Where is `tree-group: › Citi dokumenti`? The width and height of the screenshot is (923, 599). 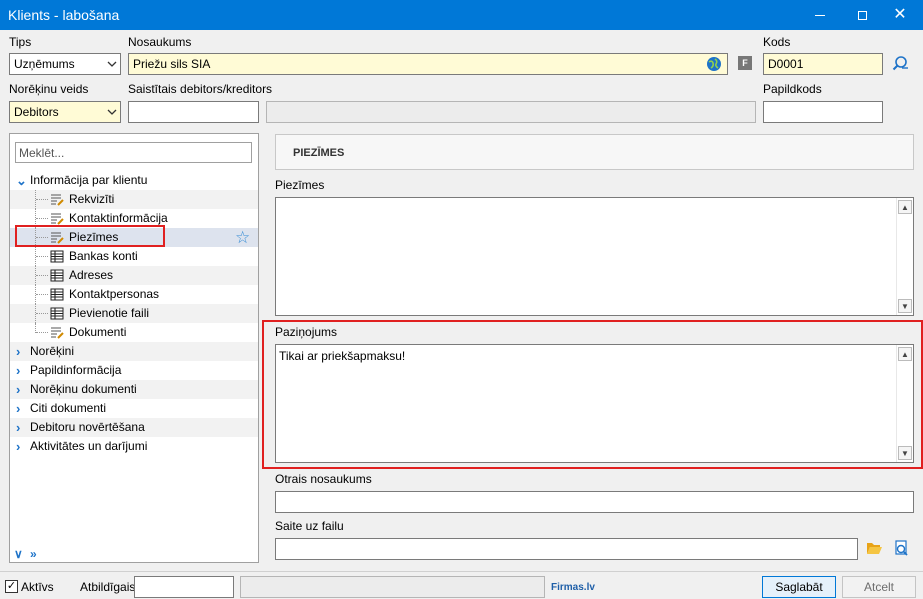 tree-group: › Citi dokumenti is located at coordinates (134, 408).